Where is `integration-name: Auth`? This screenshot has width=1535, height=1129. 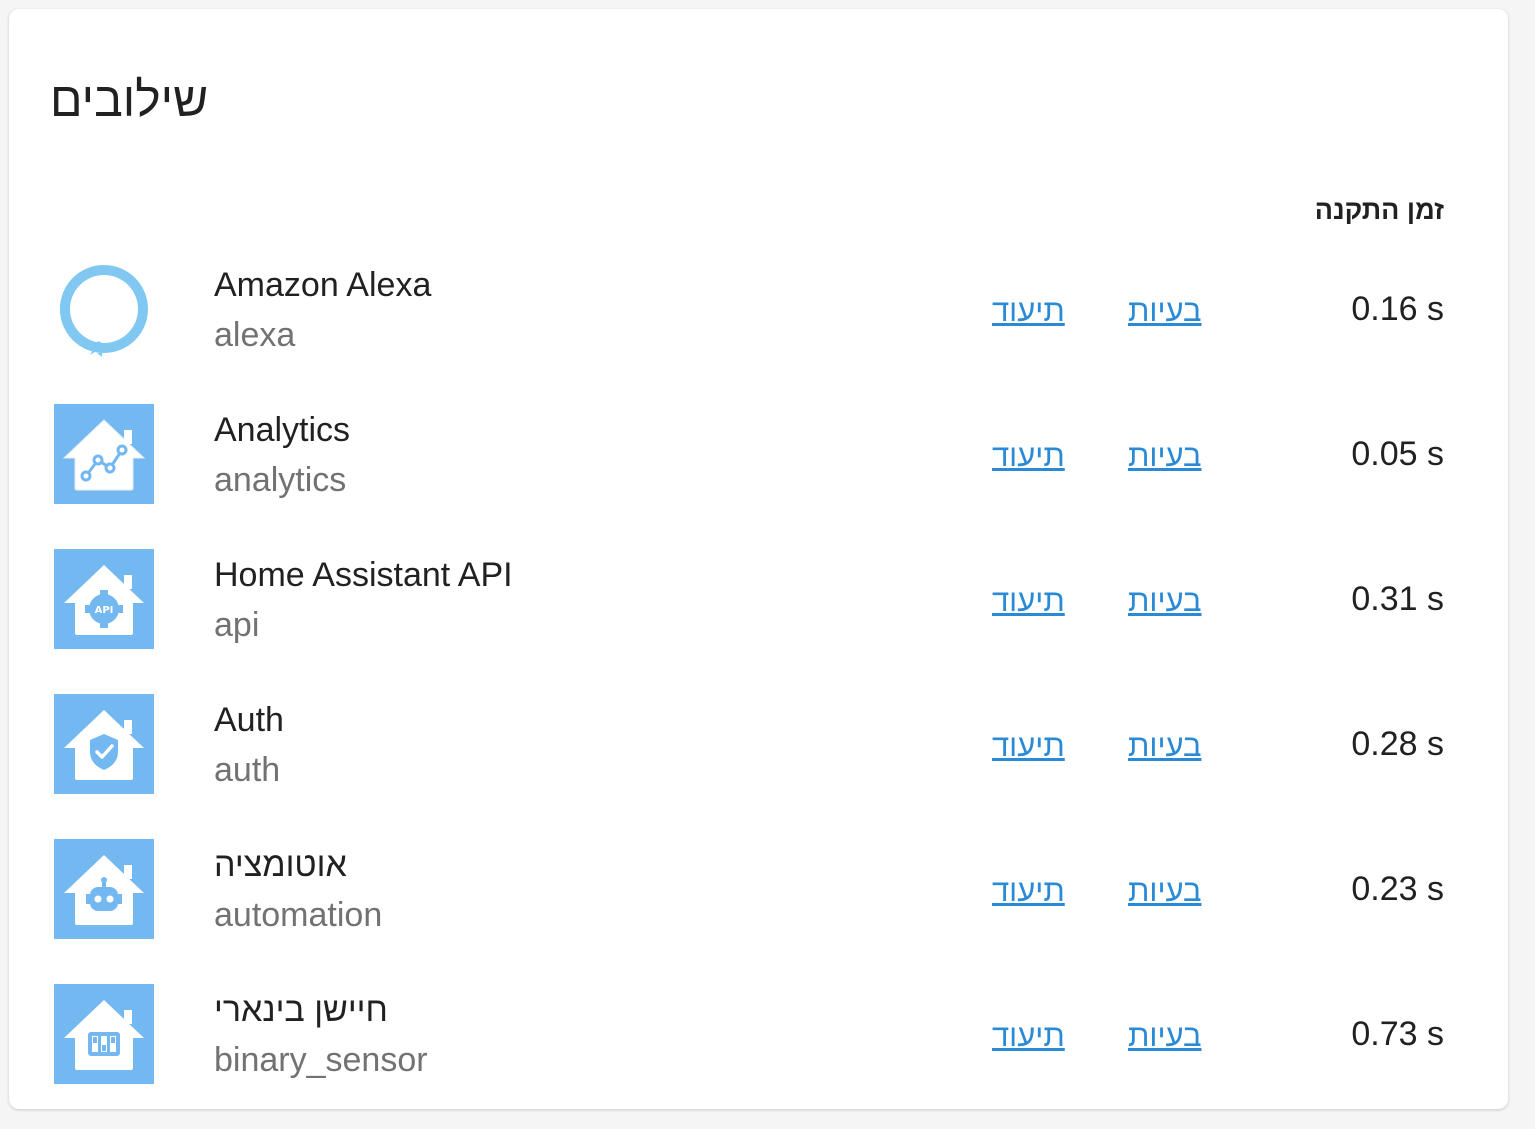
integration-name: Auth is located at coordinates (249, 720).